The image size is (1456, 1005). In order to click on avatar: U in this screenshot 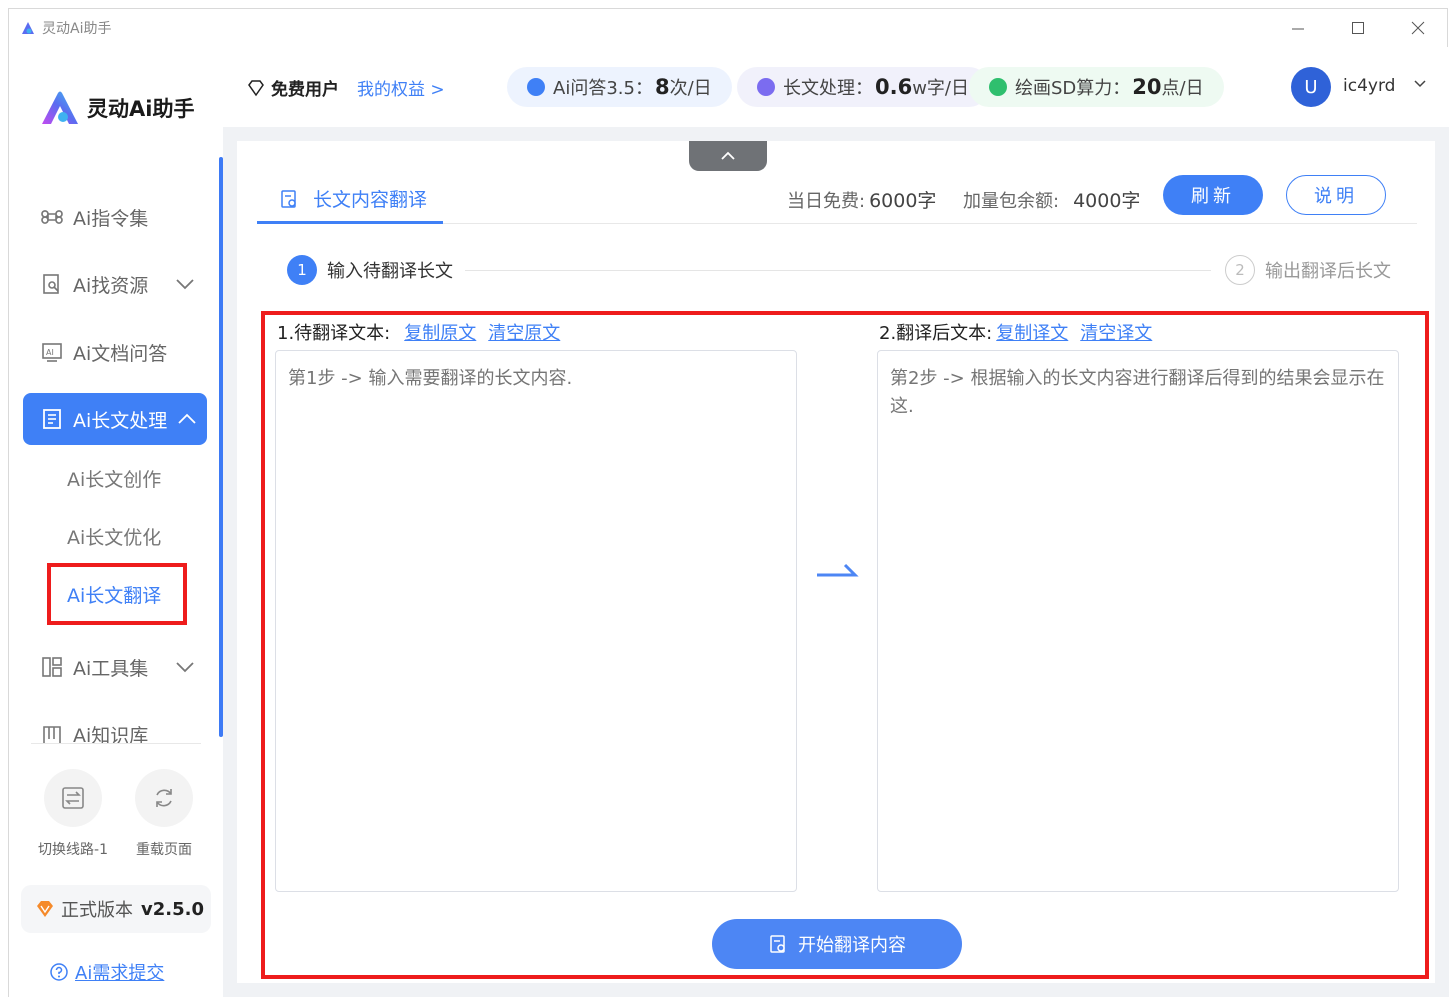, I will do `click(1311, 87)`.